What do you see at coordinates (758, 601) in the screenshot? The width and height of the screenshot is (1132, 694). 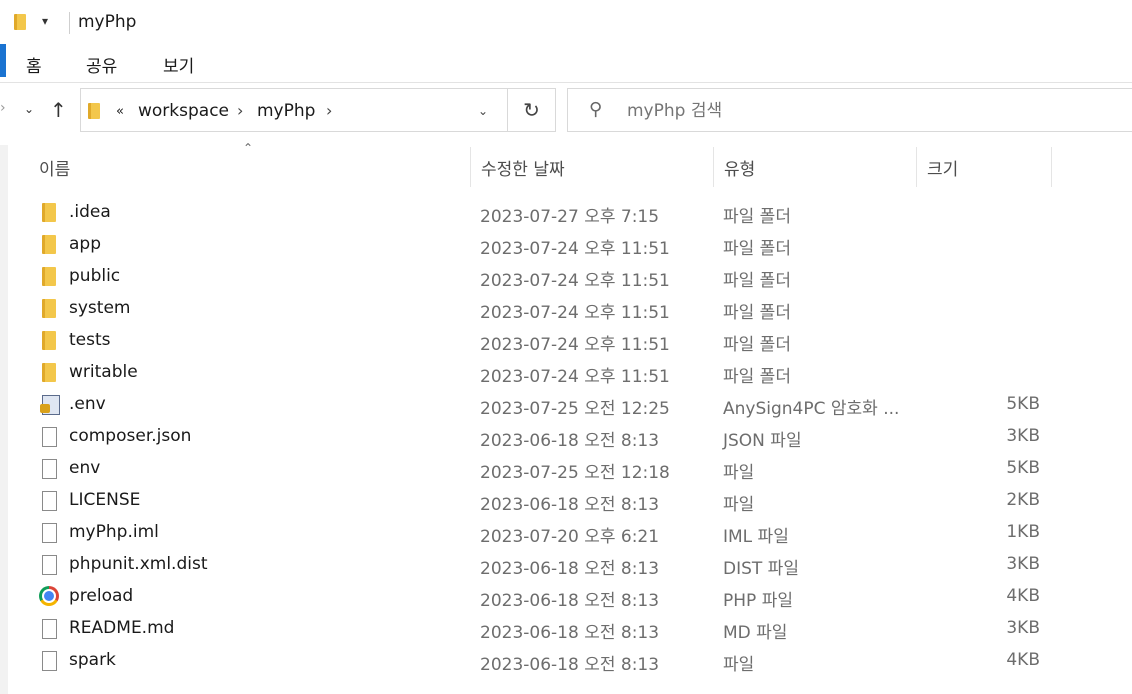 I see `file-type: PHP 파일` at bounding box center [758, 601].